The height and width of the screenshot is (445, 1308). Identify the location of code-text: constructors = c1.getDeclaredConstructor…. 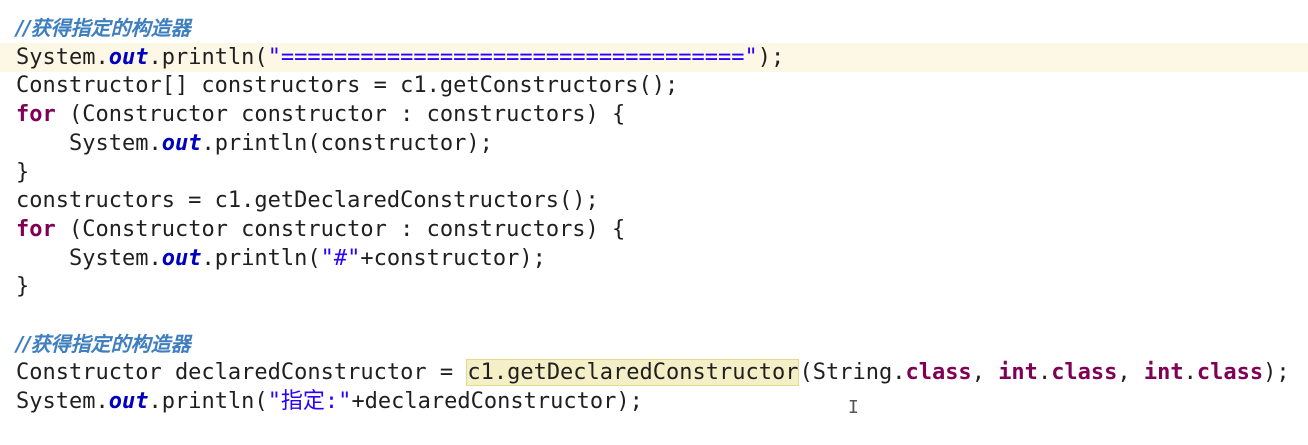
(307, 201).